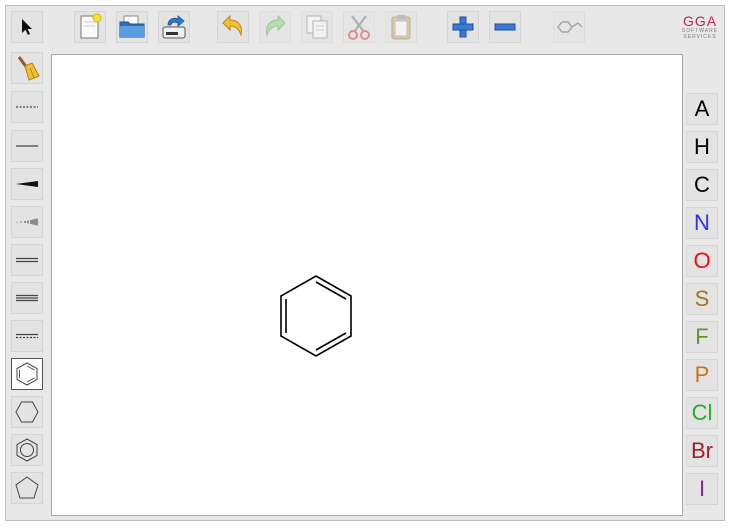 This screenshot has height=528, width=732. I want to click on cyclopentane-ring-icon, so click(27, 487).